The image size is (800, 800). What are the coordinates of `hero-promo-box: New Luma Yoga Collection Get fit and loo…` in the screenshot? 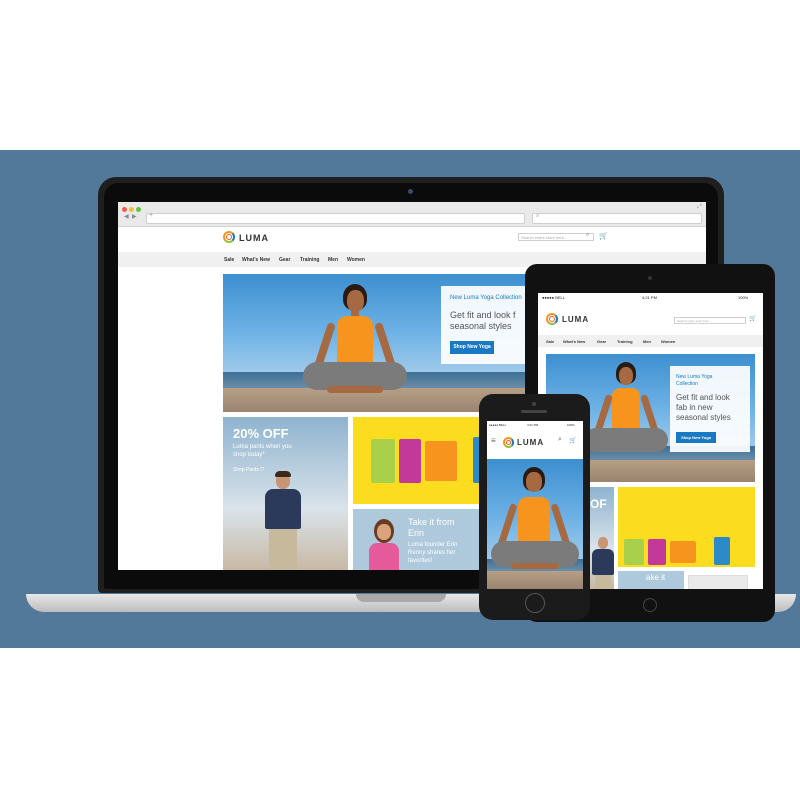 It's located at (486, 325).